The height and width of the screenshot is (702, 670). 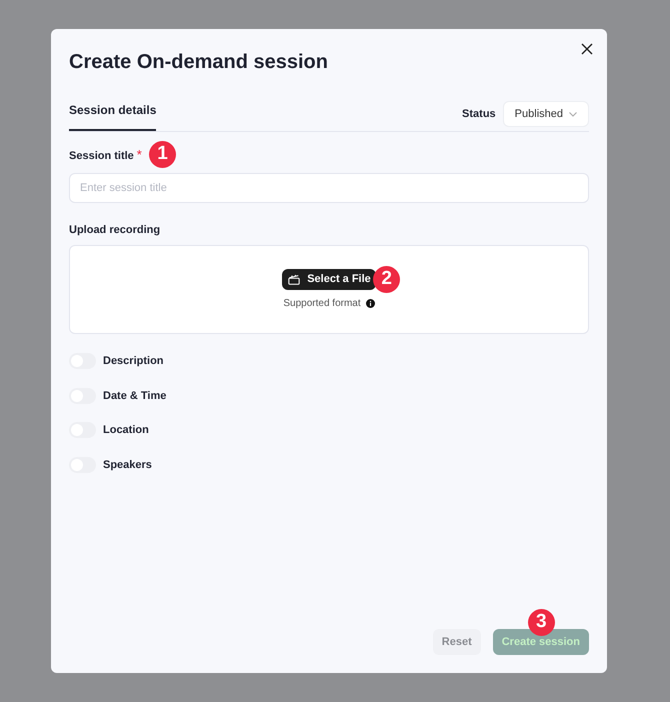 What do you see at coordinates (322, 303) in the screenshot?
I see `hint-text: Supported format` at bounding box center [322, 303].